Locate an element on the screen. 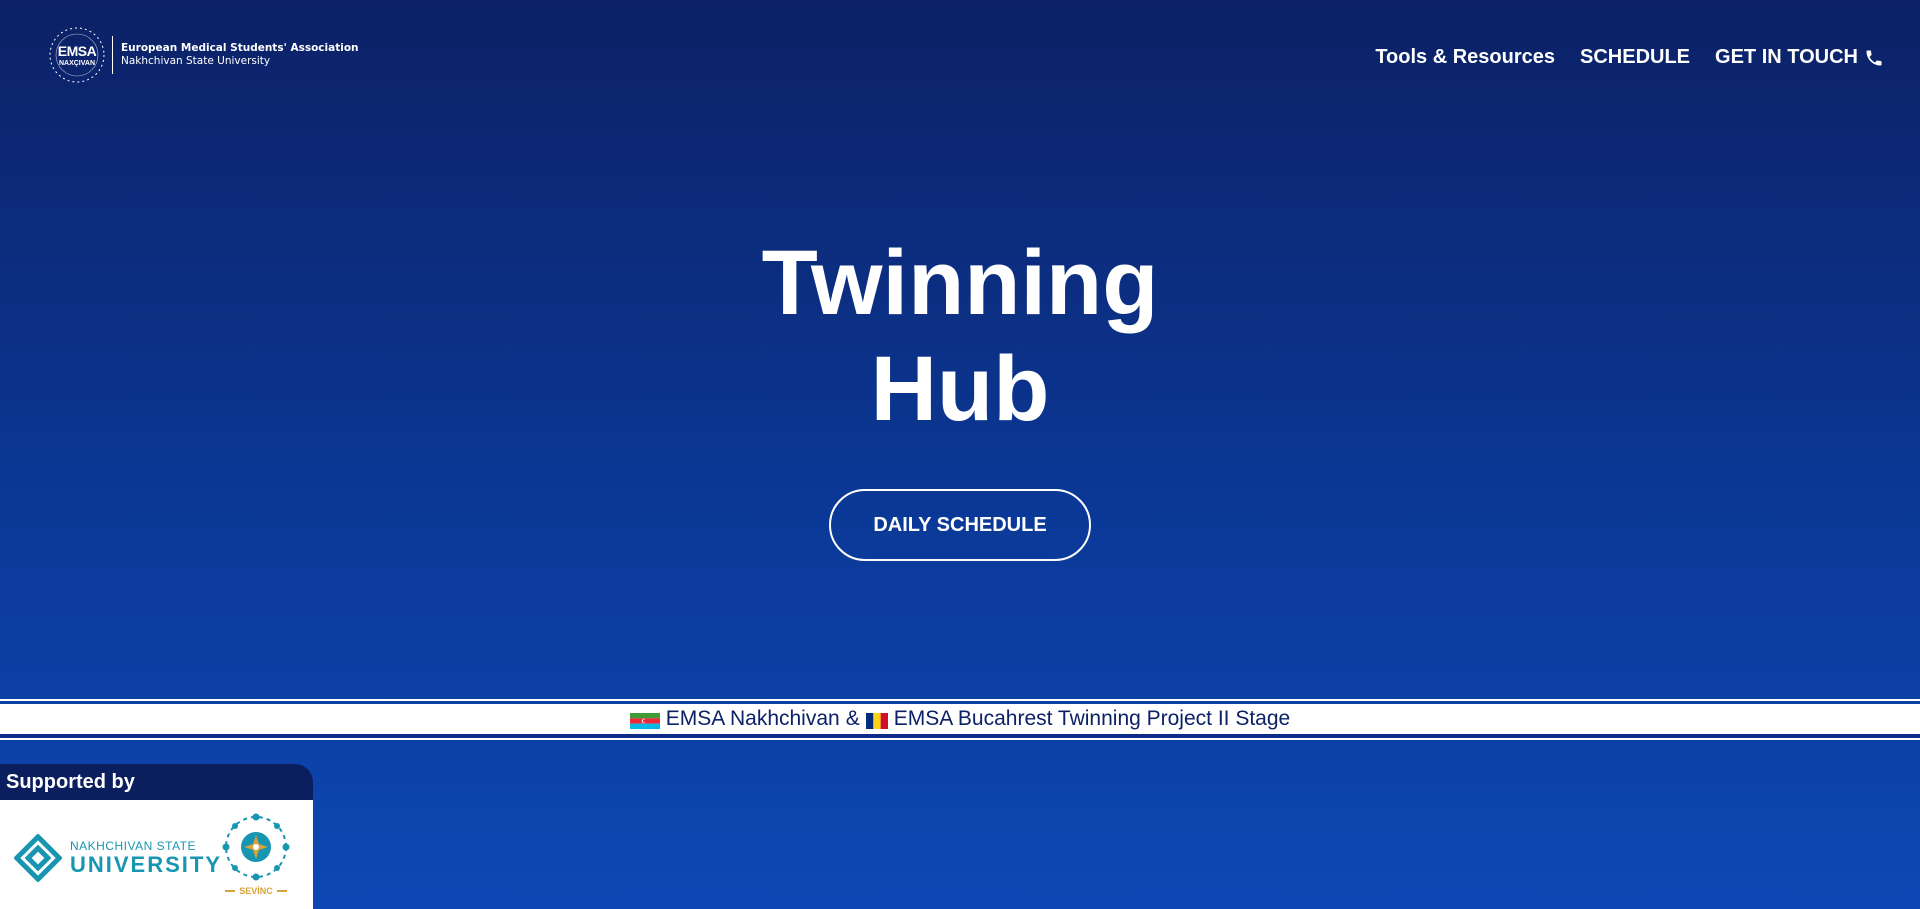 This screenshot has height=909, width=1920. sevinc-ornament-icon is located at coordinates (256, 847).